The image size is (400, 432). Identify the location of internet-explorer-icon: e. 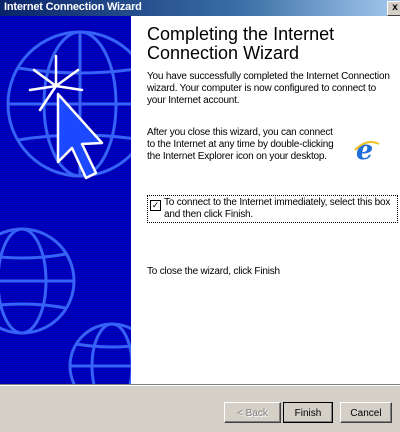
(367, 150).